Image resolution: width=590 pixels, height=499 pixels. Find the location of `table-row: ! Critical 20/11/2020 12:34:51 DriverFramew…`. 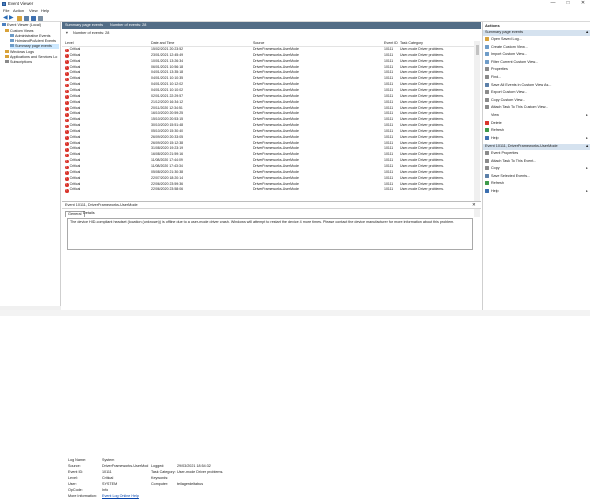

table-row: ! Critical 20/11/2020 12:34:51 DriverFramew… is located at coordinates (268, 108).